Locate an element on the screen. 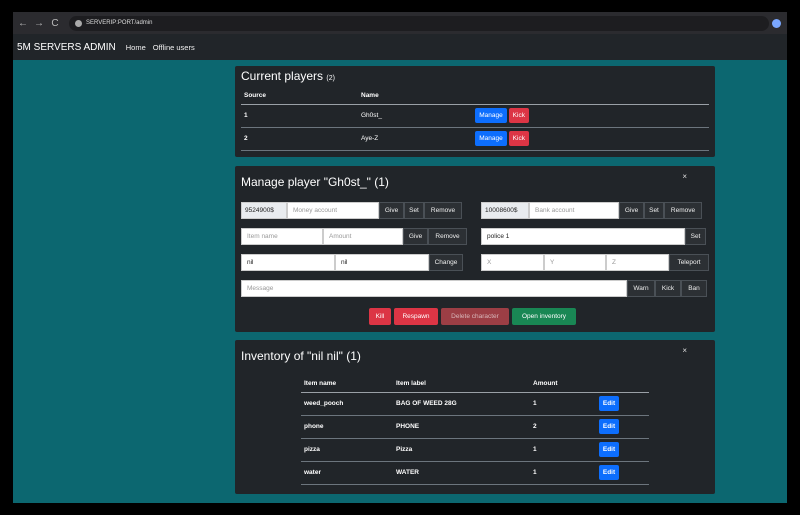 Image resolution: width=800 pixels, height=515 pixels. item-label: PHONE is located at coordinates (408, 426).